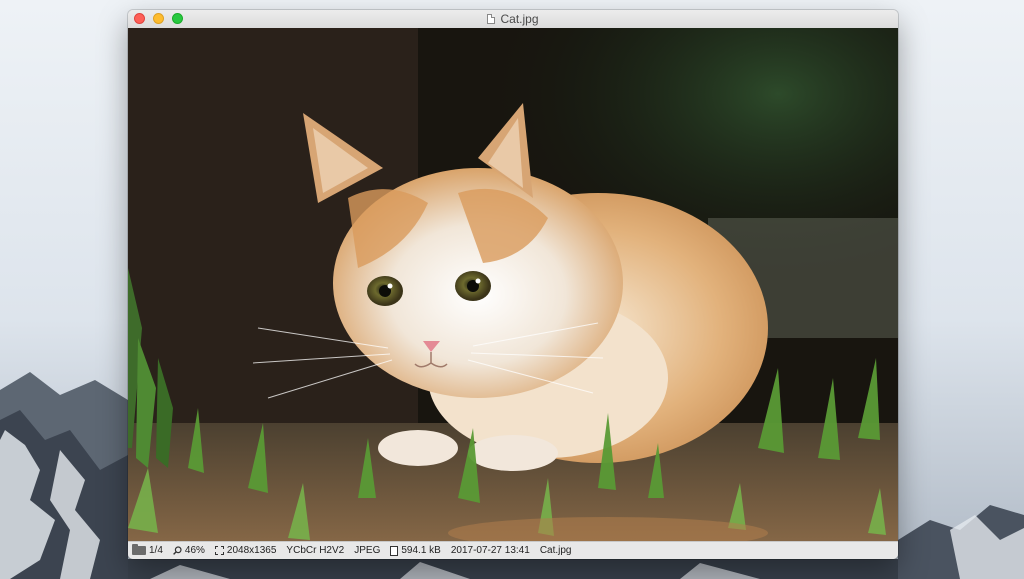  I want to click on window-controls, so click(158, 18).